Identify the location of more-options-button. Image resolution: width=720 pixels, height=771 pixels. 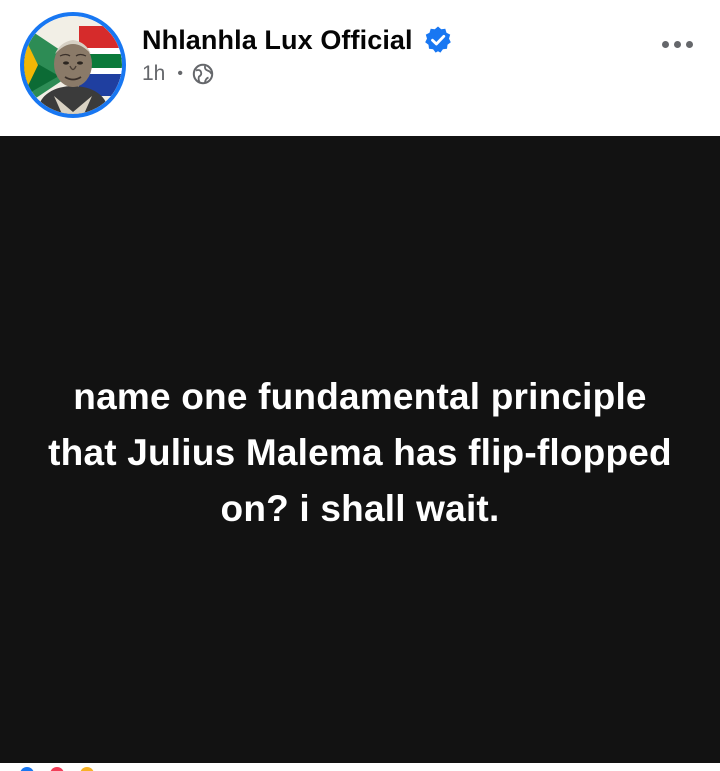
(677, 44).